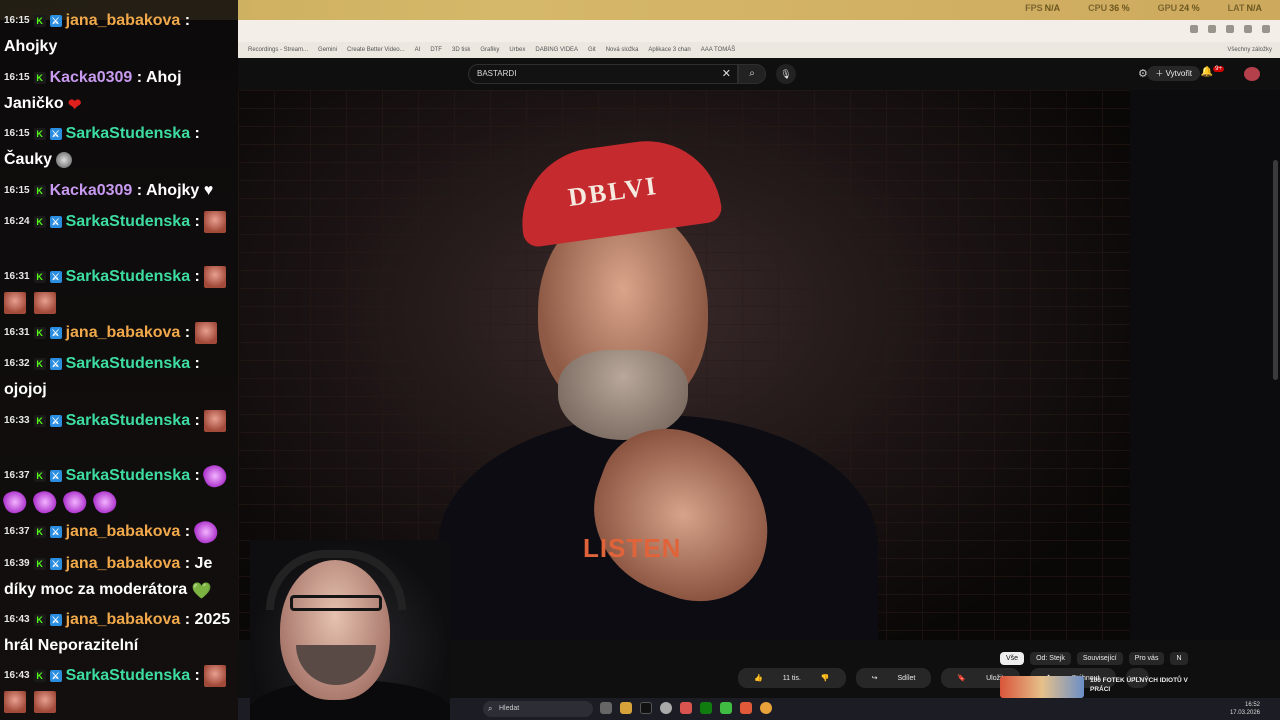 Image resolution: width=1280 pixels, height=720 pixels. What do you see at coordinates (120, 91) in the screenshot?
I see `chat-message: 16:15 K Kacka0309 : Ahoj Janičko ❤` at bounding box center [120, 91].